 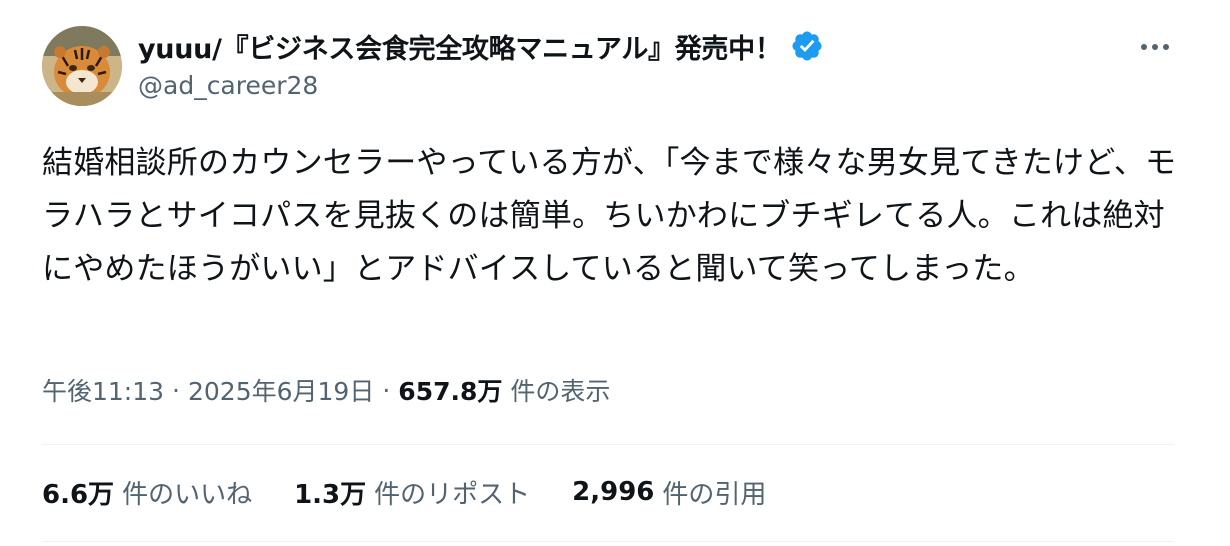 I want to click on likes-stat: 6.6万 件のいいね, so click(x=147, y=492).